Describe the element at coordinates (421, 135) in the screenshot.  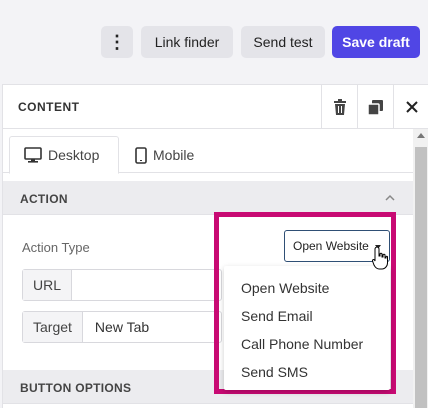
I see `scroll-up-icon` at that location.